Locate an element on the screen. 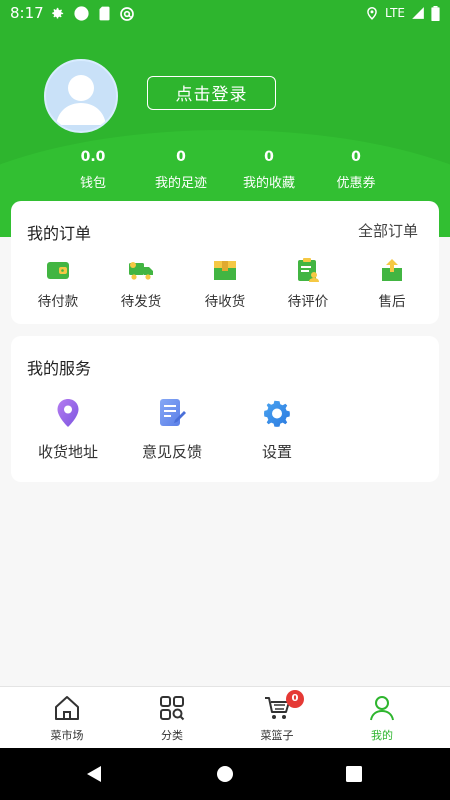 This screenshot has height=800, width=450. location-pin-icon is located at coordinates (68, 413).